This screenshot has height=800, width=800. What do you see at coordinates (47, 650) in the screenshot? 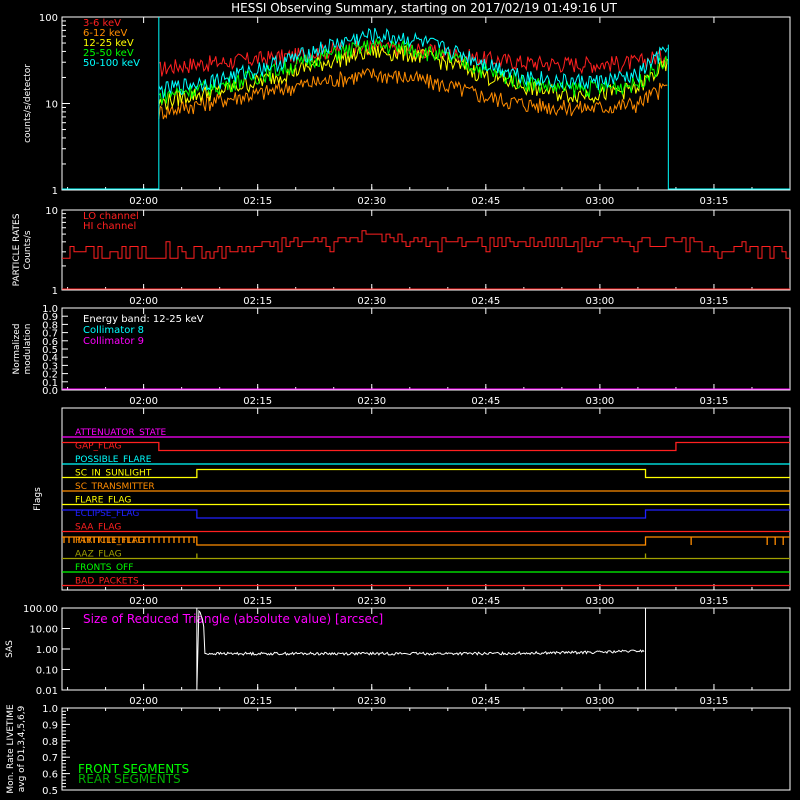
I see `y-tick-label: 1.00` at bounding box center [47, 650].